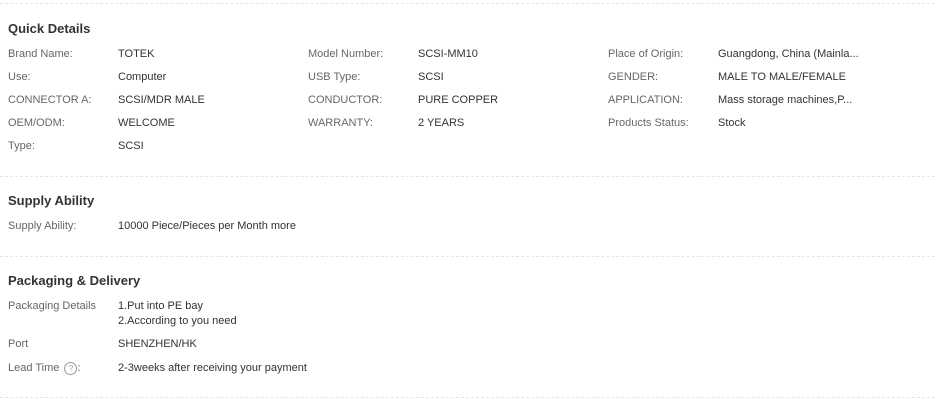 This screenshot has width=942, height=402. What do you see at coordinates (646, 54) in the screenshot?
I see `place-of-origin-label: Place of Origin:` at bounding box center [646, 54].